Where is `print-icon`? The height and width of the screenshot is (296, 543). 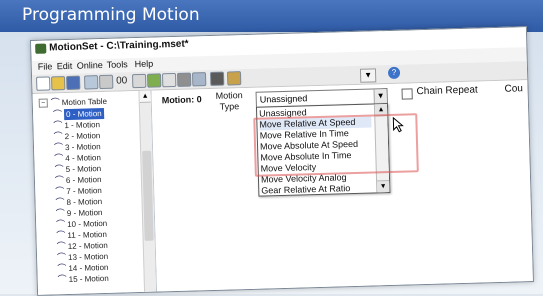 print-icon is located at coordinates (217, 78).